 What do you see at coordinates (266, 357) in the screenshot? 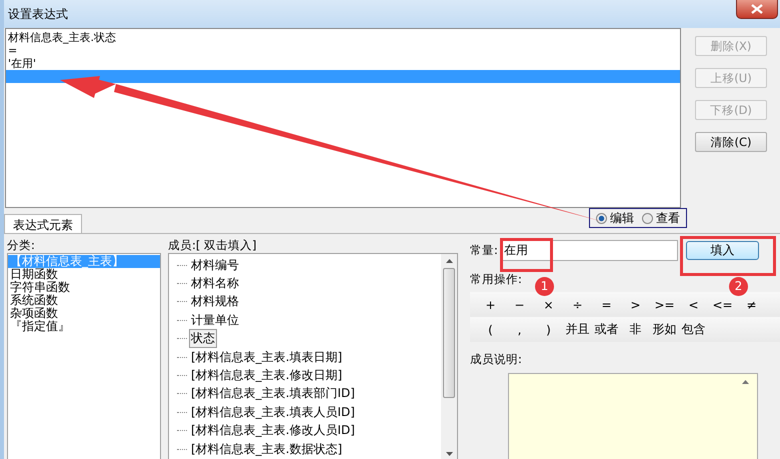
I see `member-item: [材料信息表_主表.填表日期]` at bounding box center [266, 357].